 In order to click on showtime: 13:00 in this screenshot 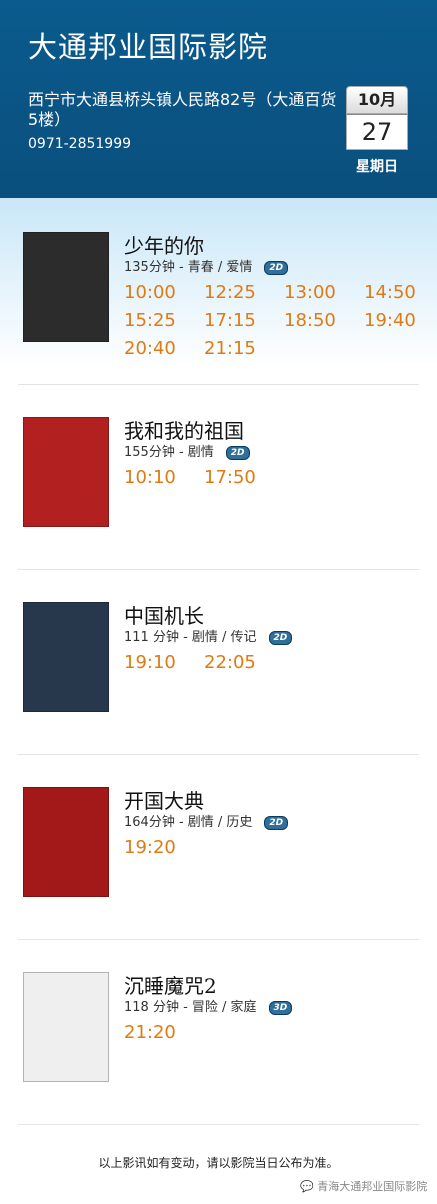, I will do `click(324, 293)`.